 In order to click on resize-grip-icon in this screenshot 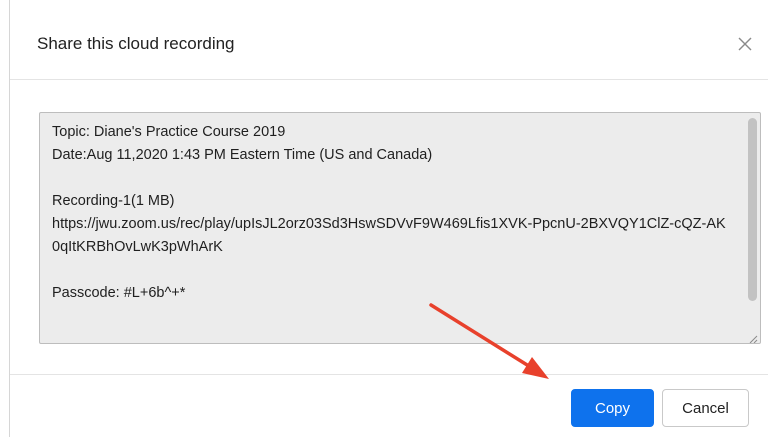, I will do `click(753, 337)`.